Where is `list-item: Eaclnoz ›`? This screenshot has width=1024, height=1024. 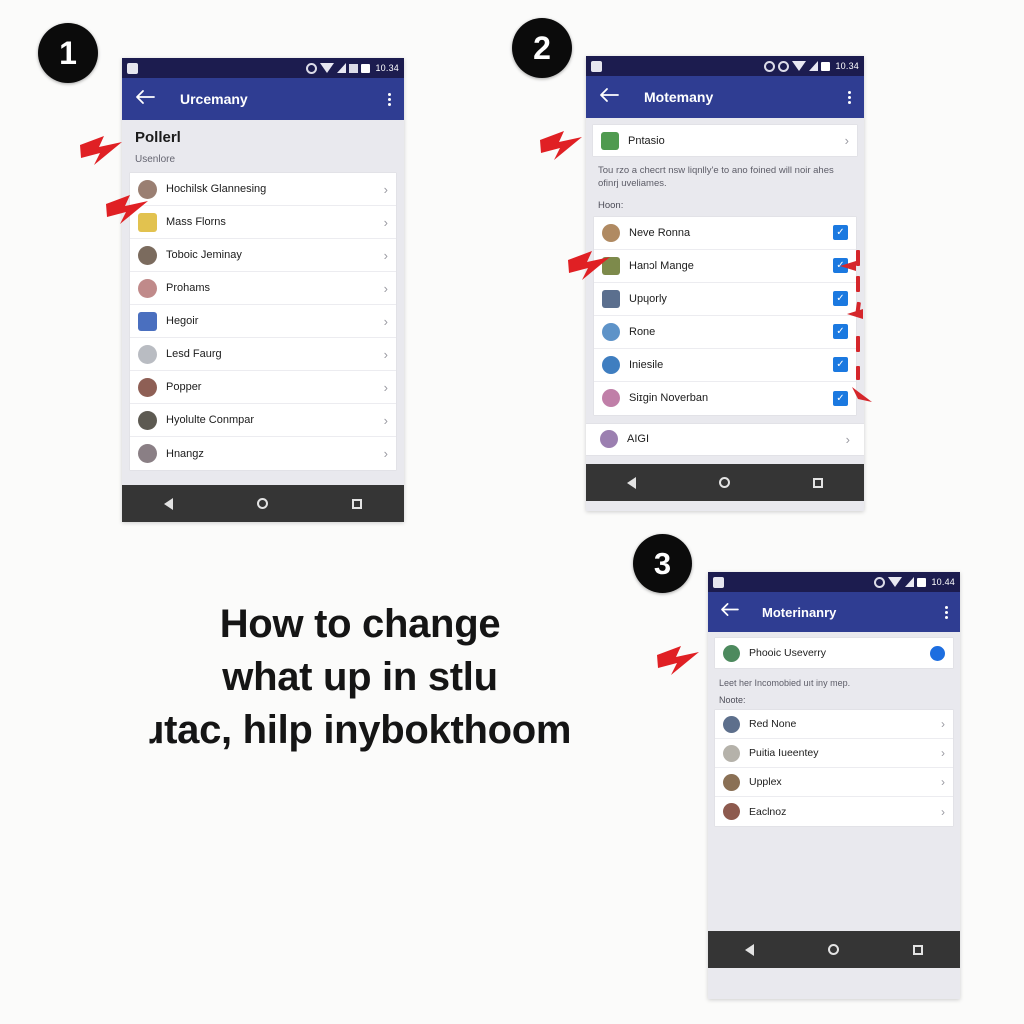
list-item: Eaclnoz › is located at coordinates (834, 812).